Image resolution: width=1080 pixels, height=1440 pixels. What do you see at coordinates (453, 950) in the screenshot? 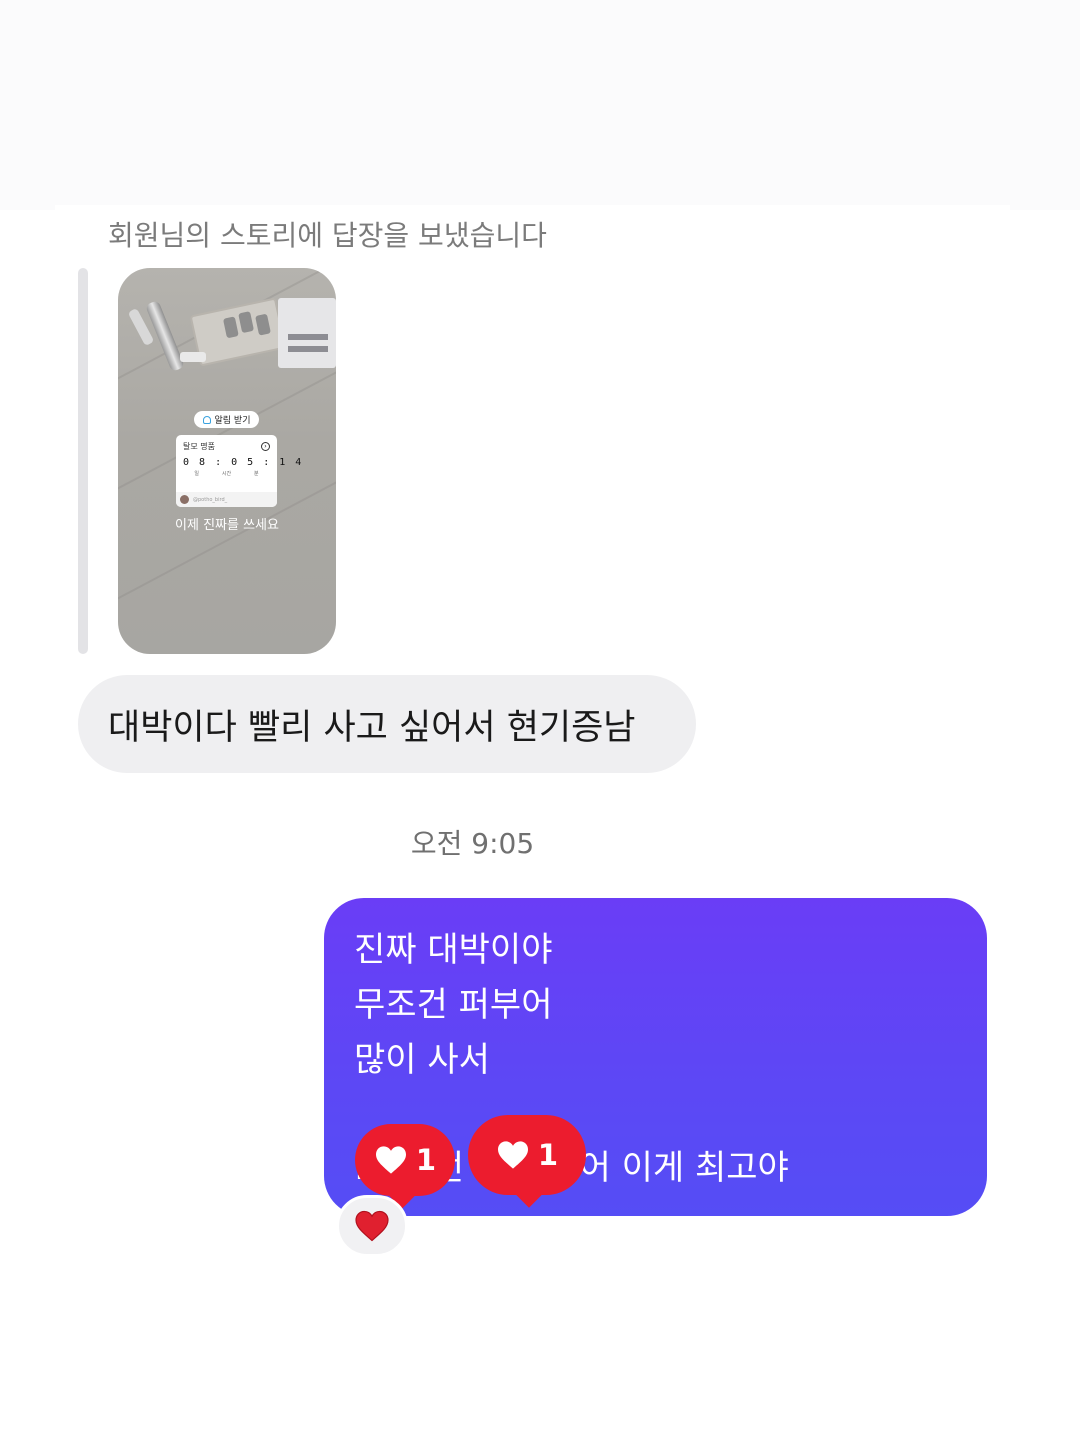
I see `sent-message-line: 진짜 대박이야` at bounding box center [453, 950].